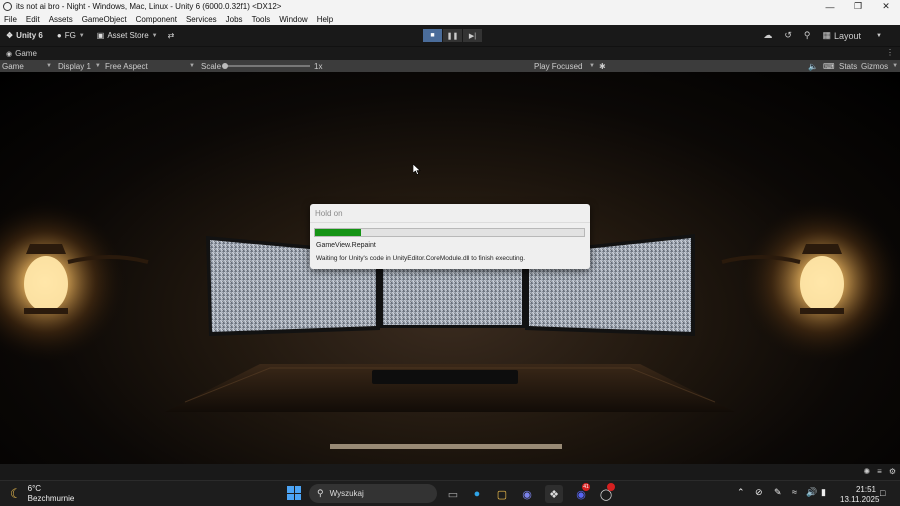  I want to click on aspect-select: Free Aspect ▼, so click(150, 66).